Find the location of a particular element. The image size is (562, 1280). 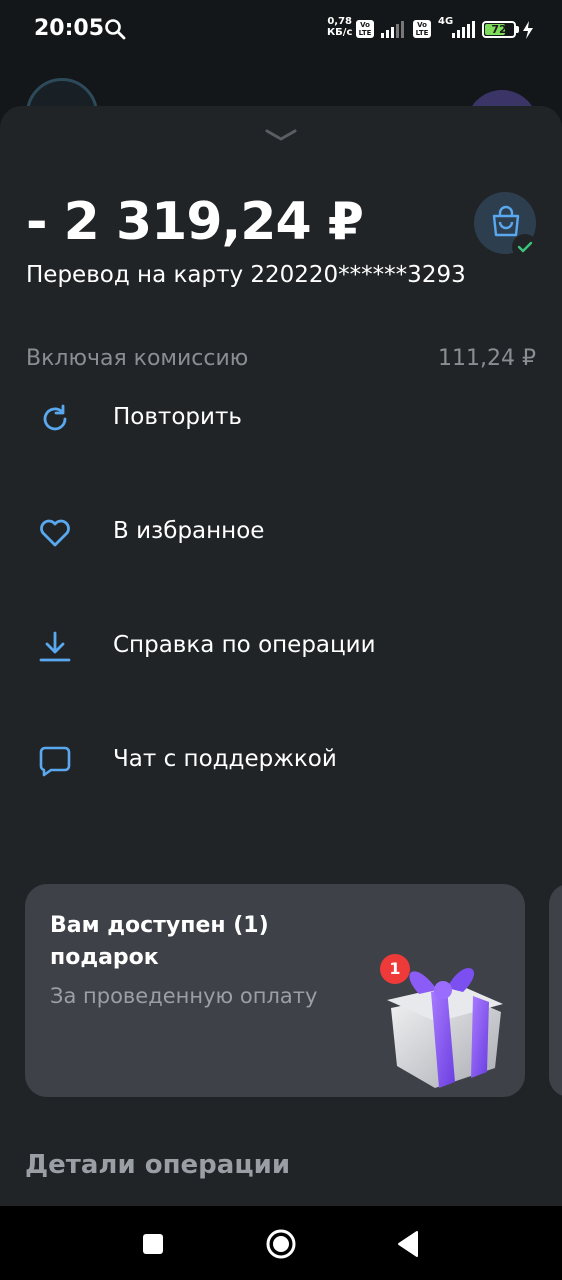

system-nav-bar is located at coordinates (281, 1243).